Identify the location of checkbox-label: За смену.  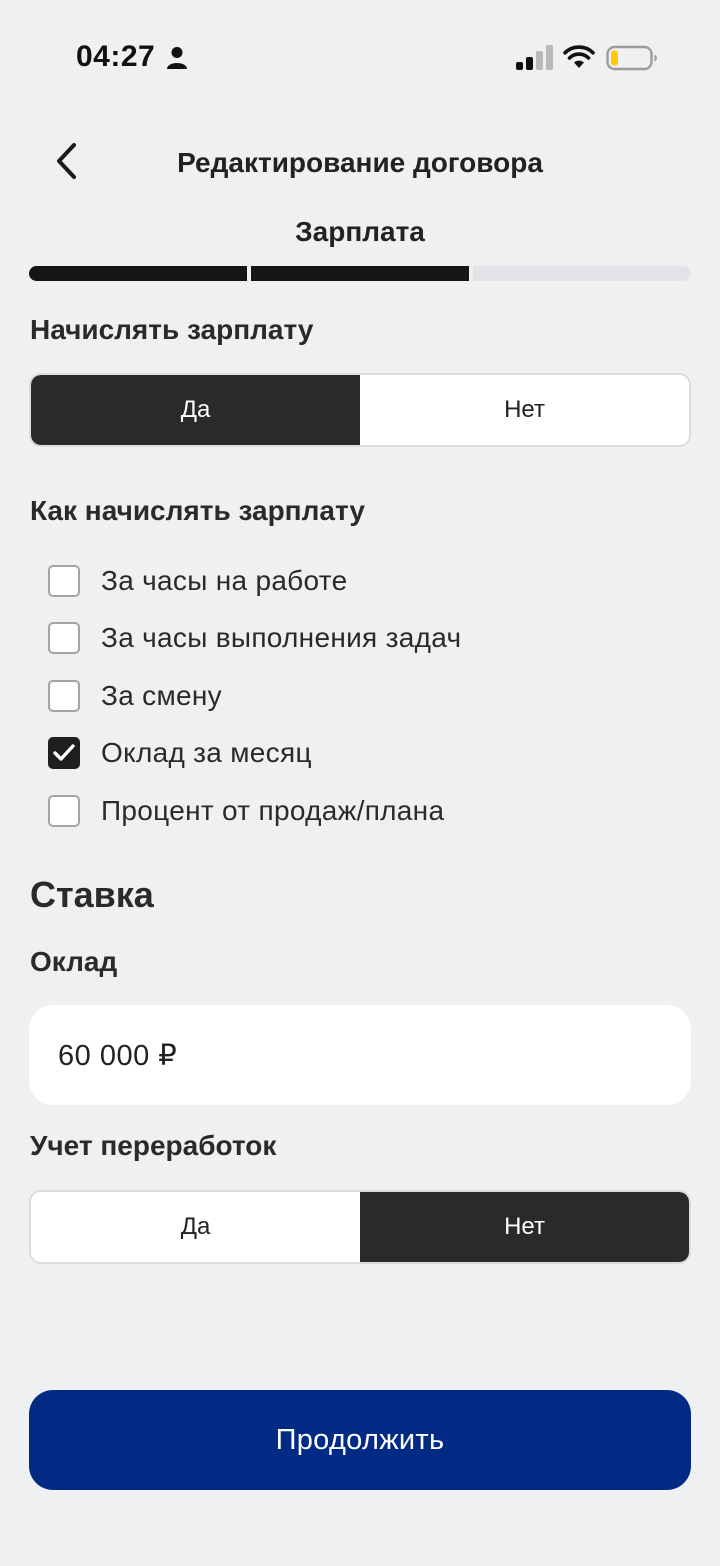
(161, 695).